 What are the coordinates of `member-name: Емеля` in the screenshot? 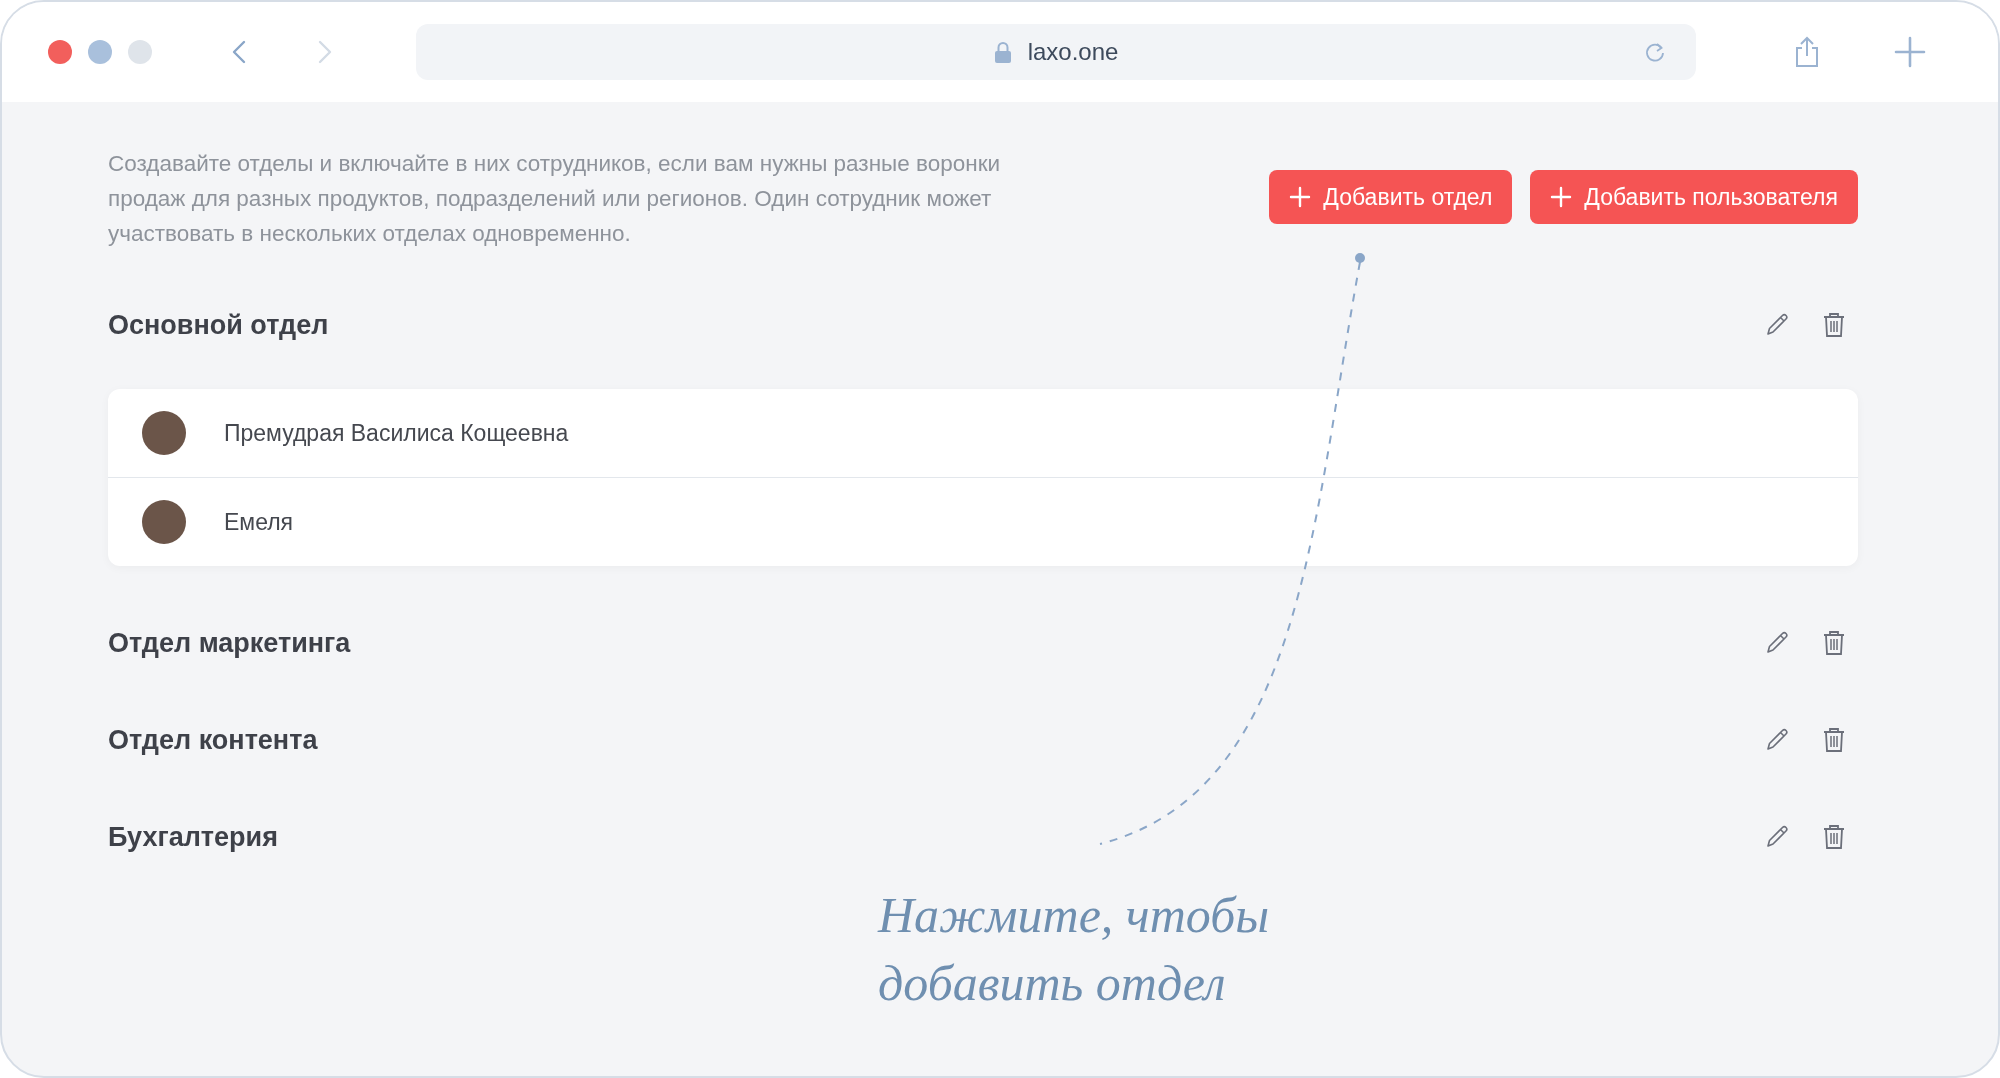 It's located at (259, 522).